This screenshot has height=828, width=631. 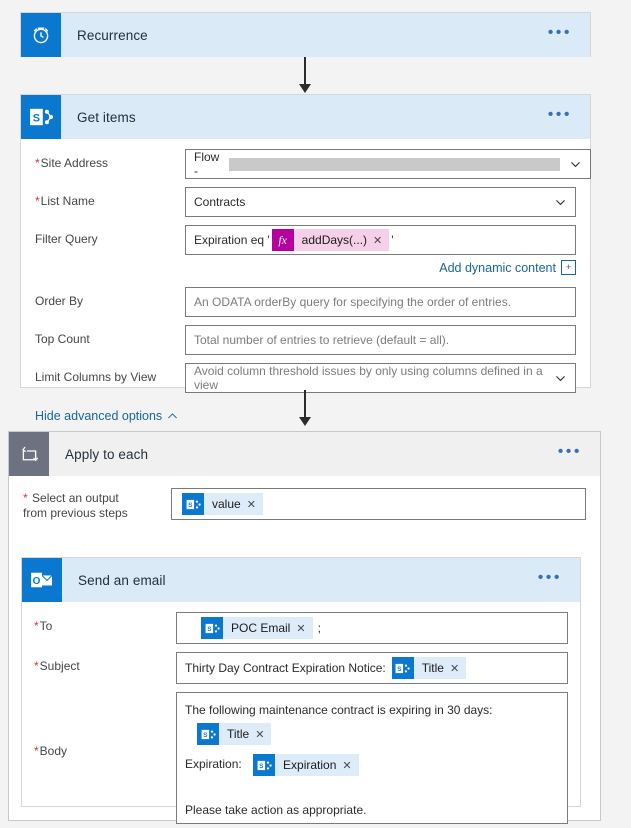 What do you see at coordinates (96, 377) in the screenshot?
I see `limit-columns-label: Limit Columns by View` at bounding box center [96, 377].